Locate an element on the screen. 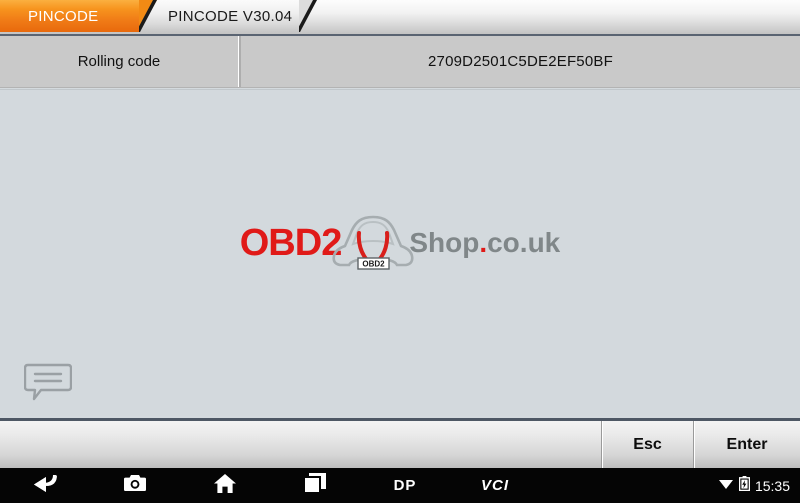 This screenshot has height=503, width=800. tab-pincode-arrow-icon is located at coordinates (148, 16).